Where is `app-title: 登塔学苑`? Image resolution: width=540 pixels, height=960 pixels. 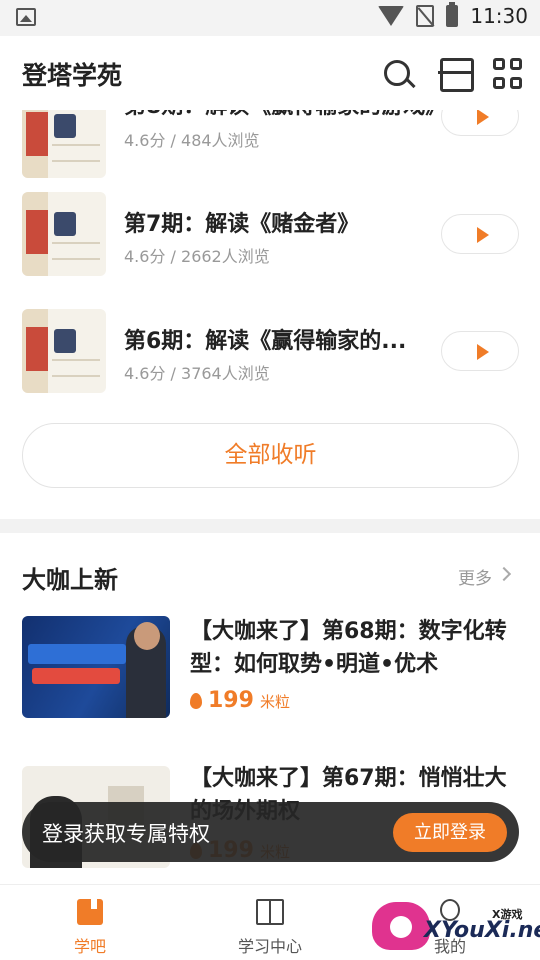 app-title: 登塔学苑 is located at coordinates (72, 75).